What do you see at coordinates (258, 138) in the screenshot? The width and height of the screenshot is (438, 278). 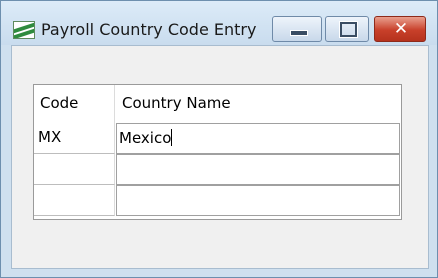 I see `country-name-input: Mexico` at bounding box center [258, 138].